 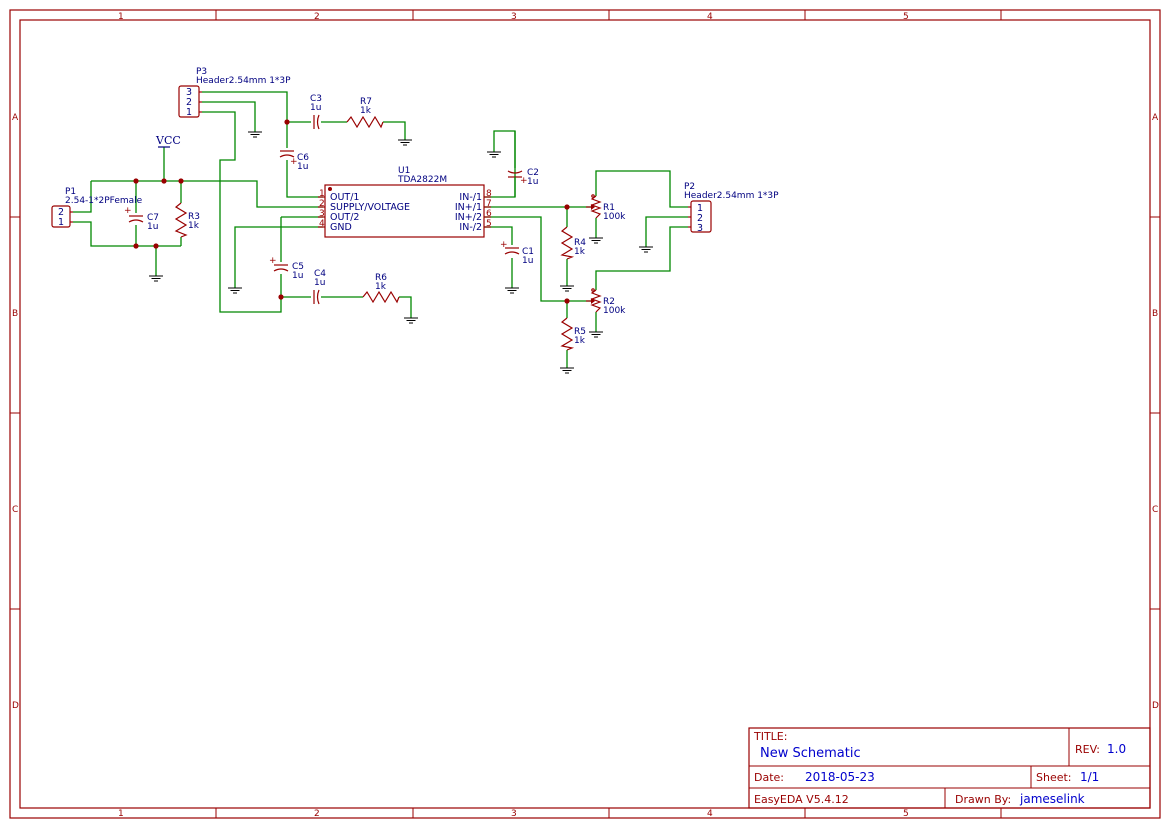 I want to click on resistor-r6: R6 1k, so click(x=381, y=288).